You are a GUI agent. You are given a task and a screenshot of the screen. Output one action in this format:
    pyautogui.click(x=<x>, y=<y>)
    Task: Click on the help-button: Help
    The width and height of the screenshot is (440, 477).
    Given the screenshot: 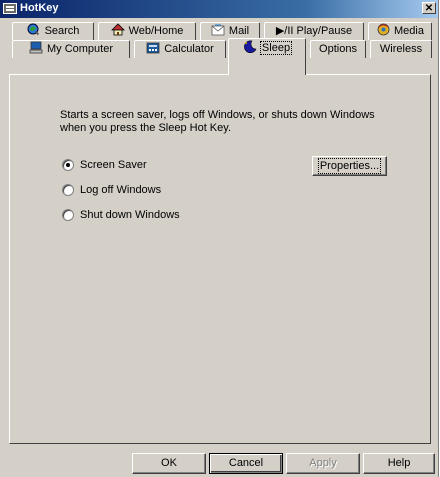 What is the action you would take?
    pyautogui.click(x=399, y=463)
    